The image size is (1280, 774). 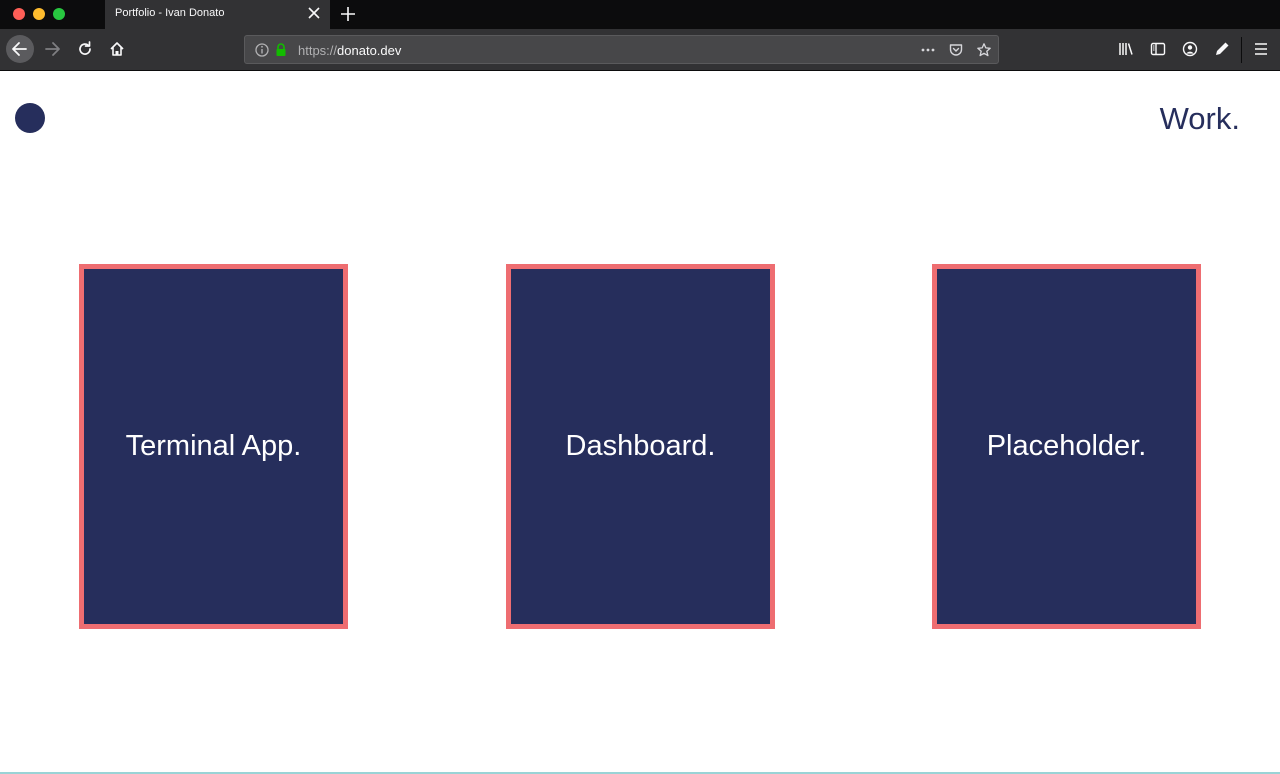 I want to click on url-bar: https://donato.dev, so click(x=621, y=49).